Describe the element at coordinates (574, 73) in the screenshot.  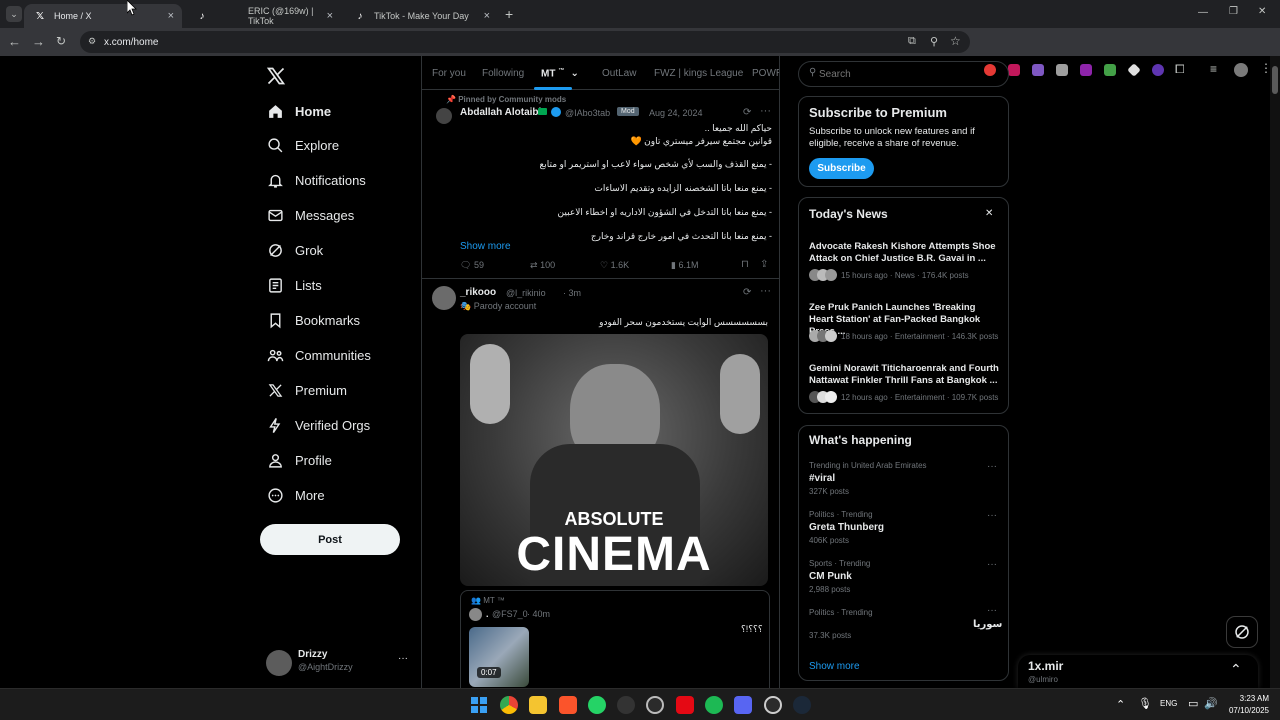
I see `chevron-down-icon: ⌄` at that location.